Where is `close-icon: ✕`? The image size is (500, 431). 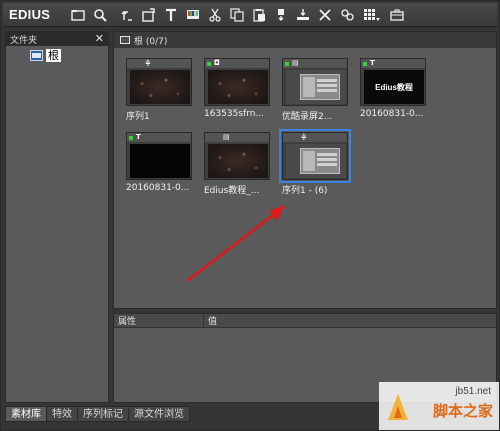
close-icon: ✕ is located at coordinates (99, 39).